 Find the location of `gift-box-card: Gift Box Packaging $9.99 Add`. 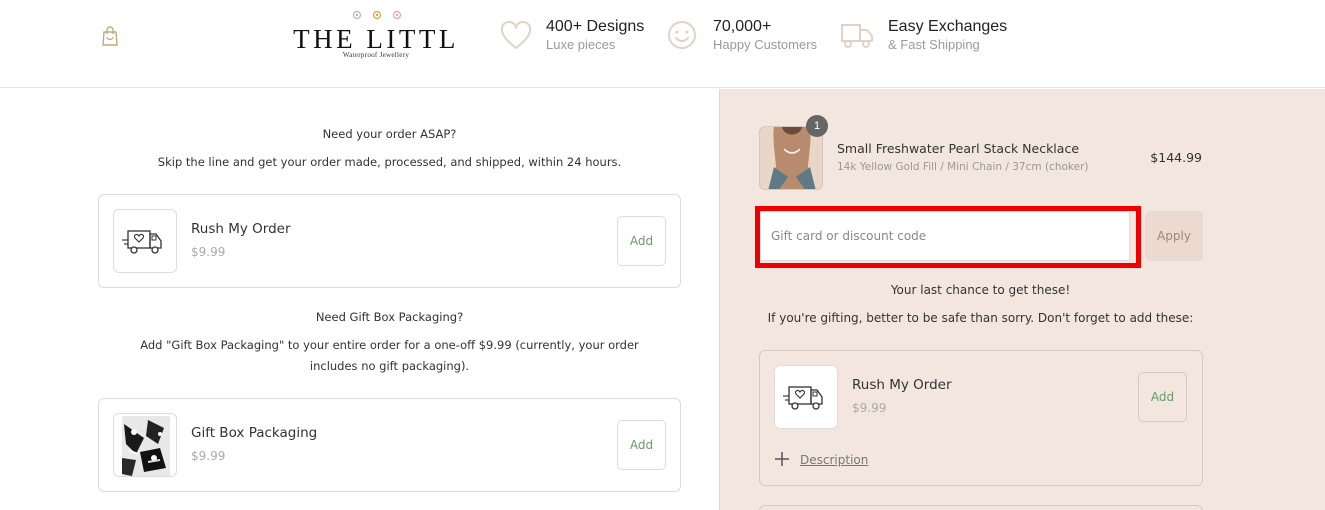

gift-box-card: Gift Box Packaging $9.99 Add is located at coordinates (389, 445).